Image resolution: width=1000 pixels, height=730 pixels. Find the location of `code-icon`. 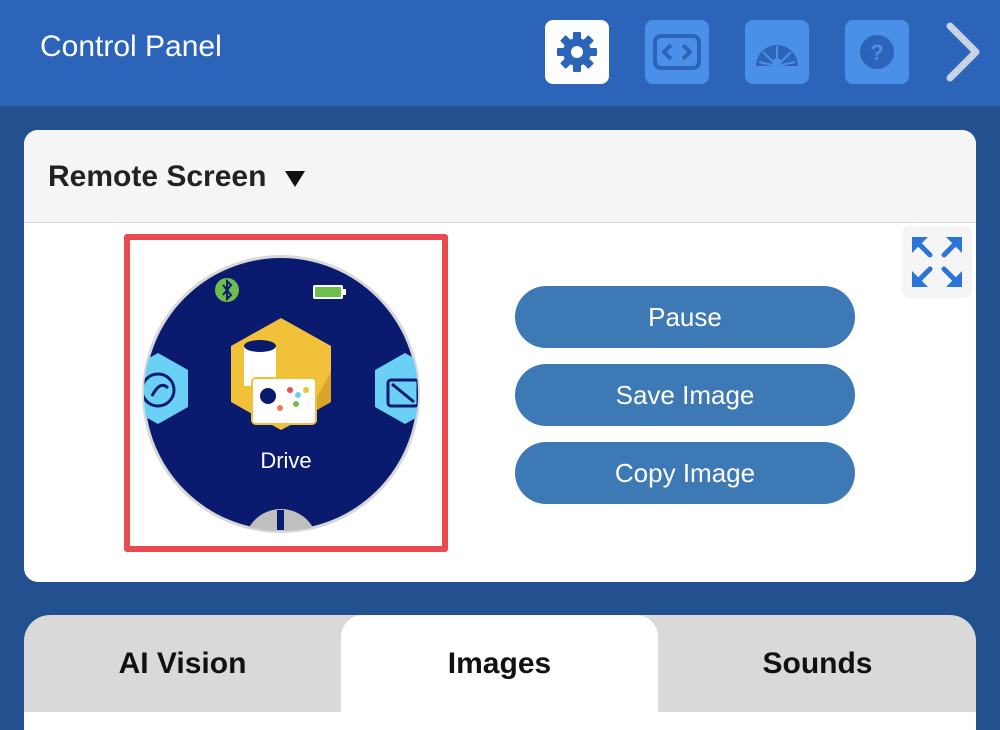

code-icon is located at coordinates (677, 52).